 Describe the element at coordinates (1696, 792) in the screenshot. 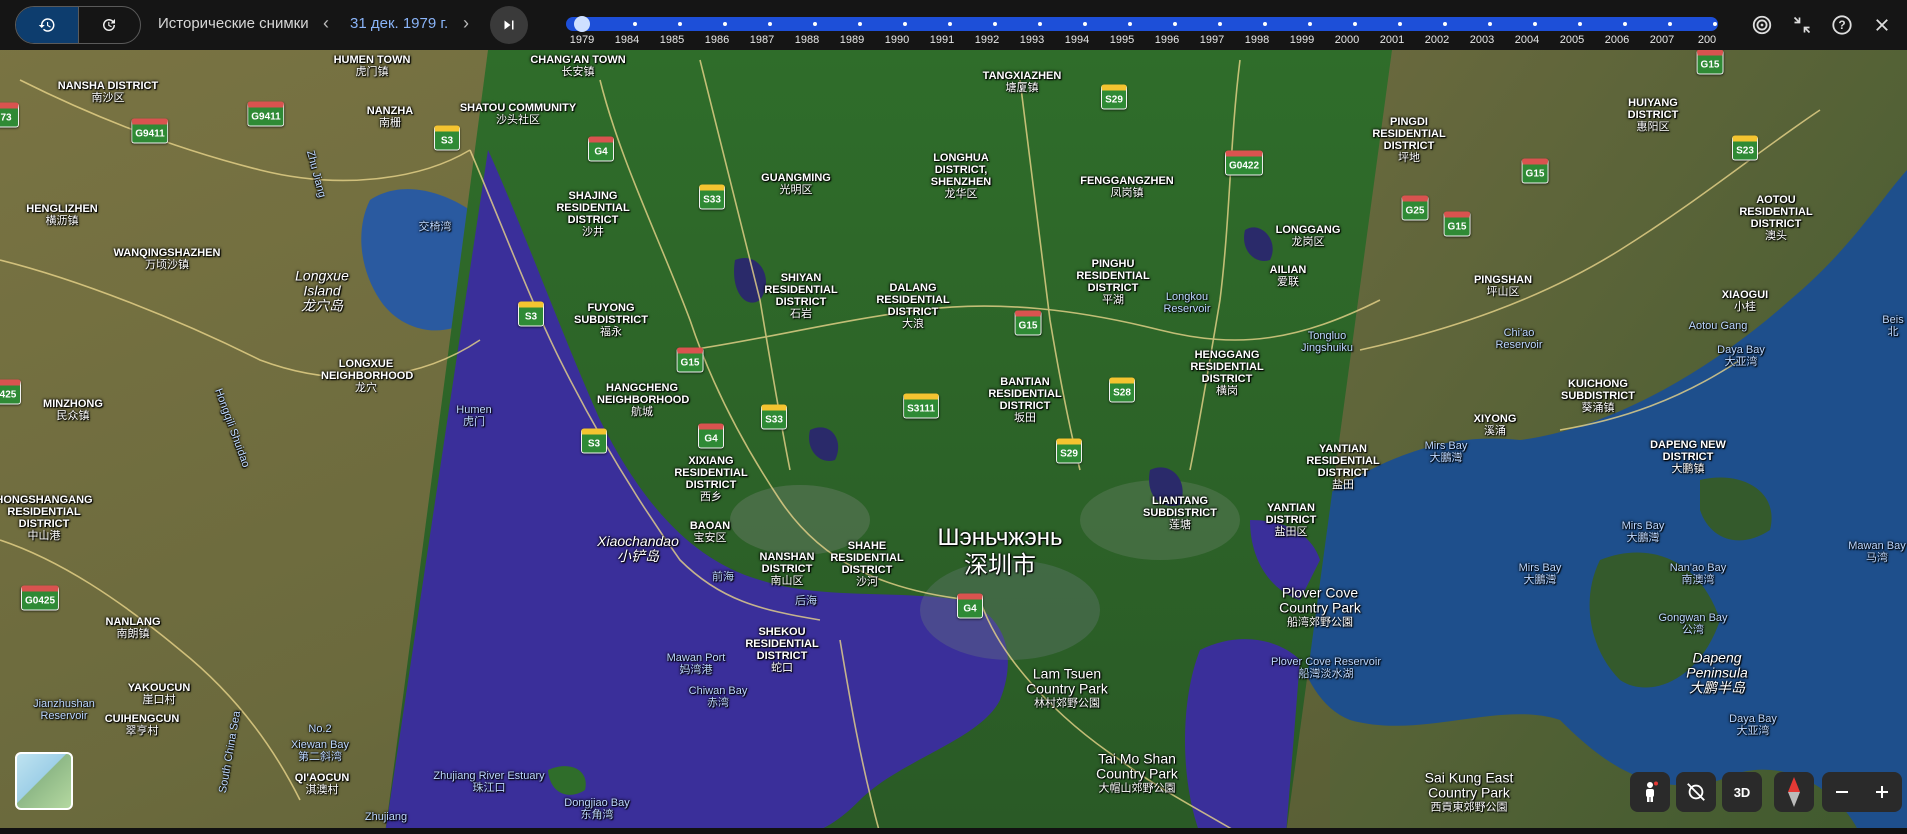

I see `tilt-button` at that location.